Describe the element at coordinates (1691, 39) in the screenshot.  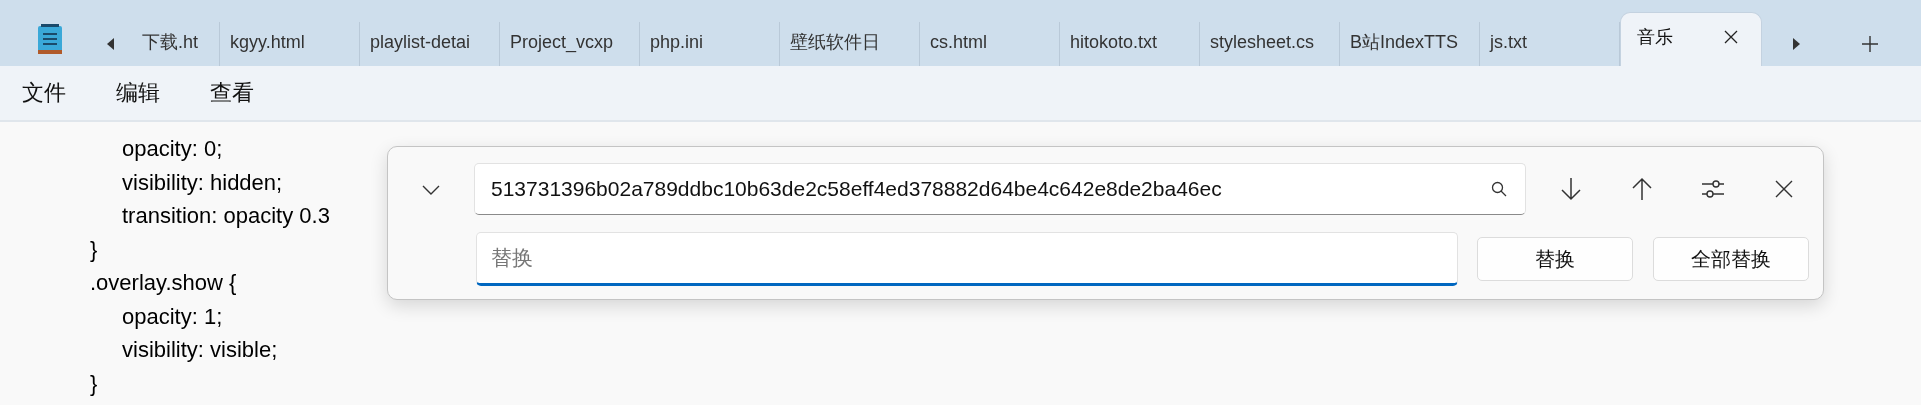
I see `tab: 音乐` at that location.